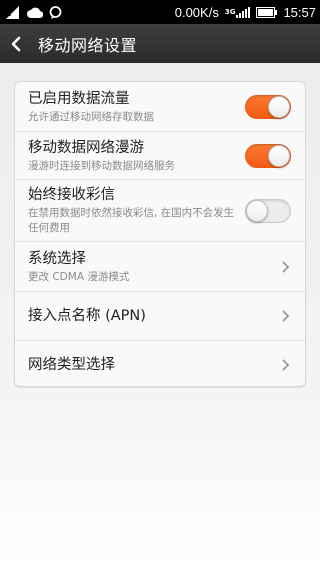 The width and height of the screenshot is (320, 569). Describe the element at coordinates (160, 107) in the screenshot. I see `settings-row-data-enabled: 已启用数据流量 允许通过移动网络存取数据` at that location.